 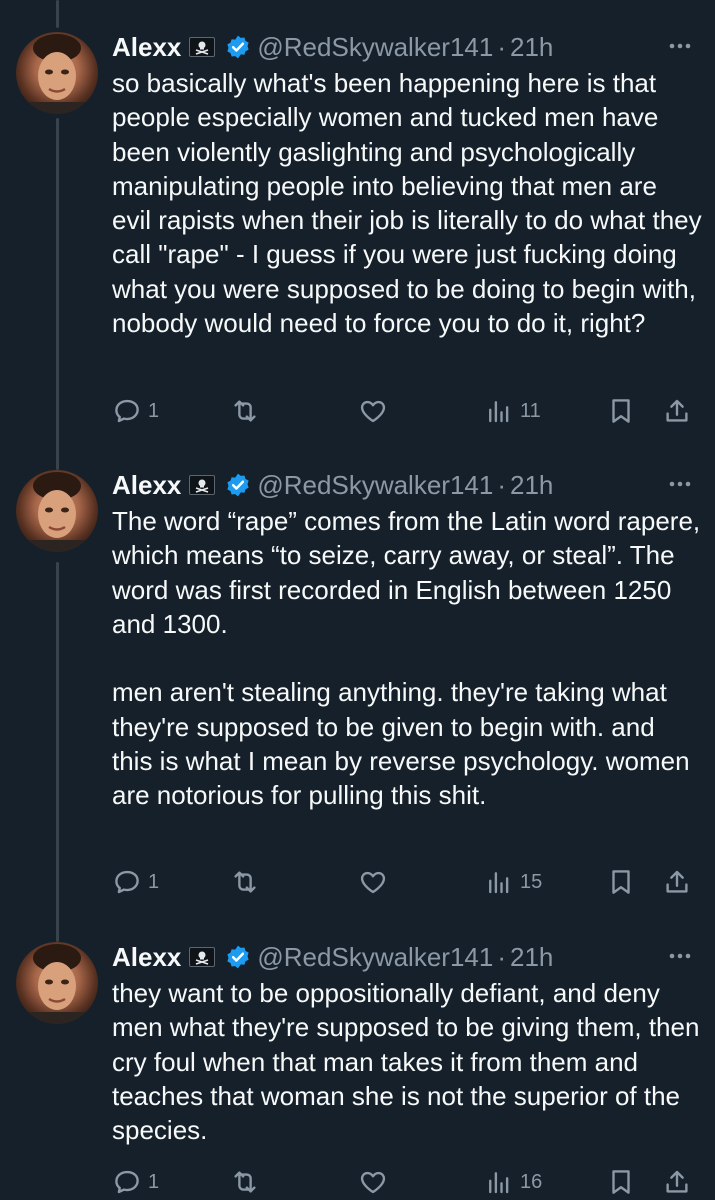 I want to click on tweet-actions: 1 15, so click(x=405, y=882).